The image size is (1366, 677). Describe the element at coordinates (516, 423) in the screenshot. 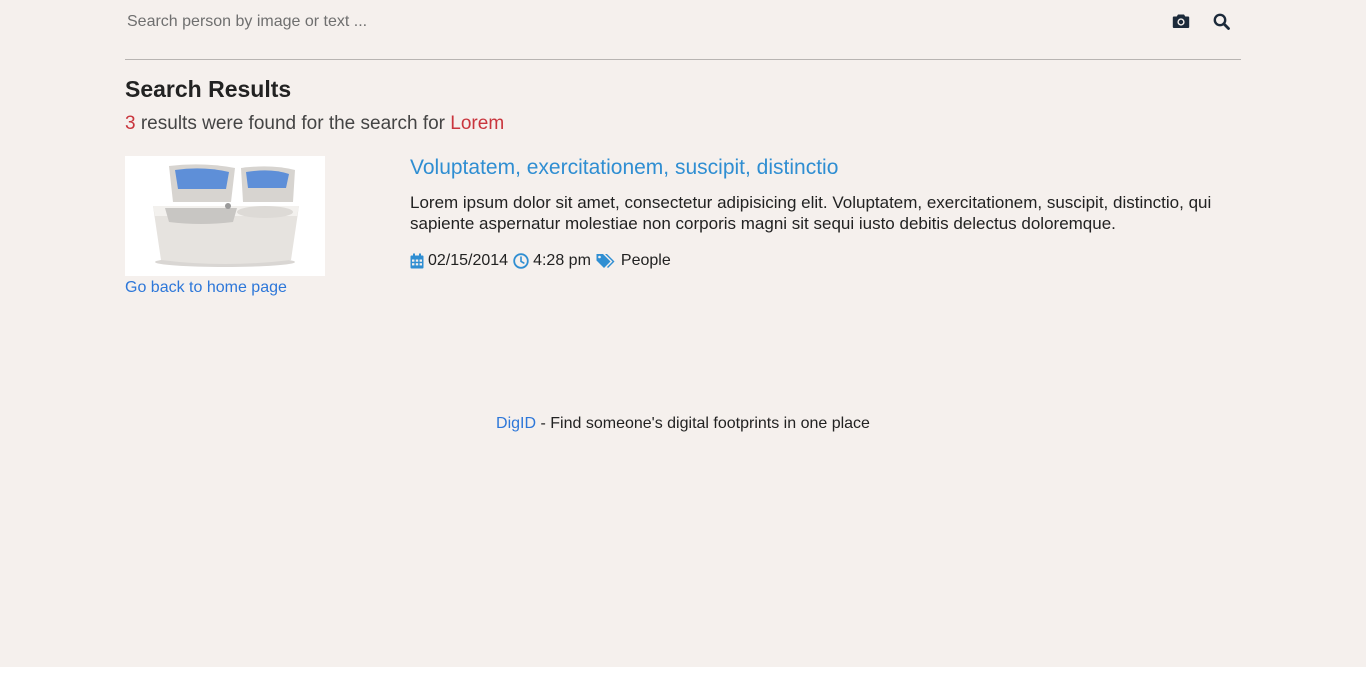

I see `footer-brand-link: DigID` at that location.